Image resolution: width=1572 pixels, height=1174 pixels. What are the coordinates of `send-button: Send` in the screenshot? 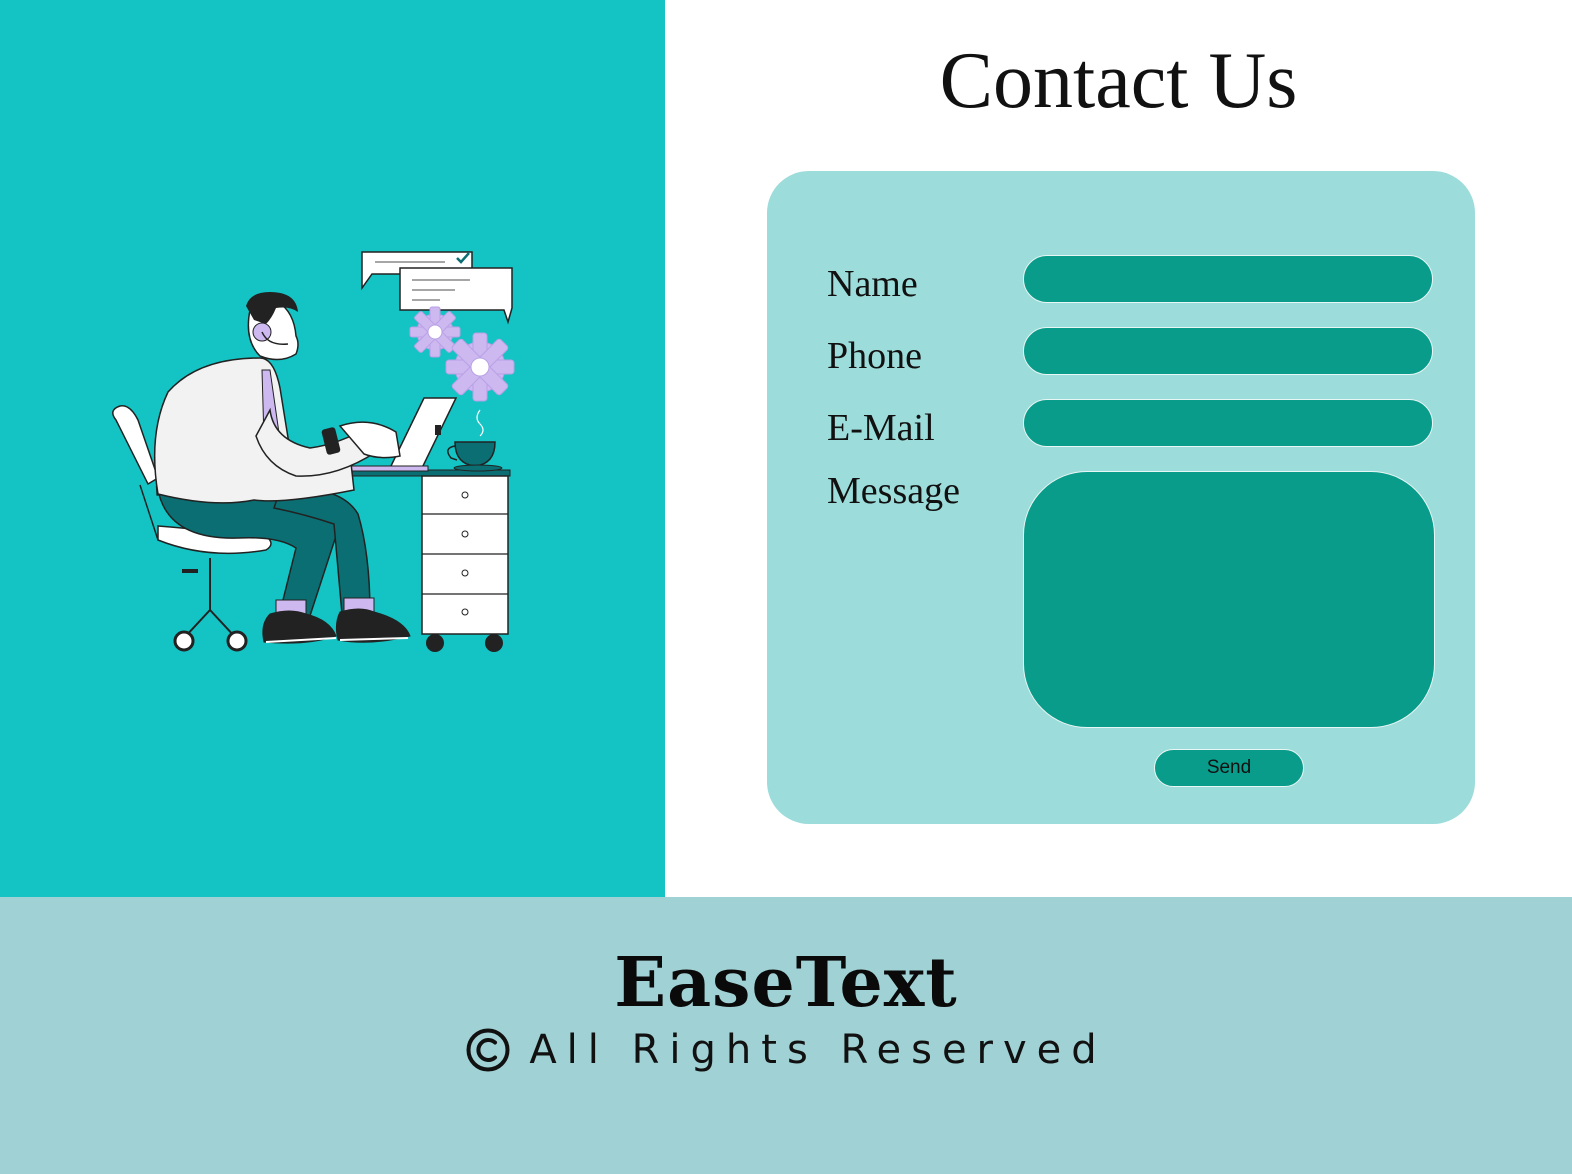 It's located at (1229, 768).